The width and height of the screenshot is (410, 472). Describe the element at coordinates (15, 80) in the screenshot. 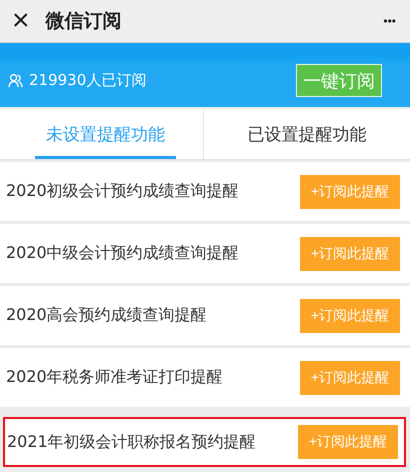

I see `people-icon` at that location.